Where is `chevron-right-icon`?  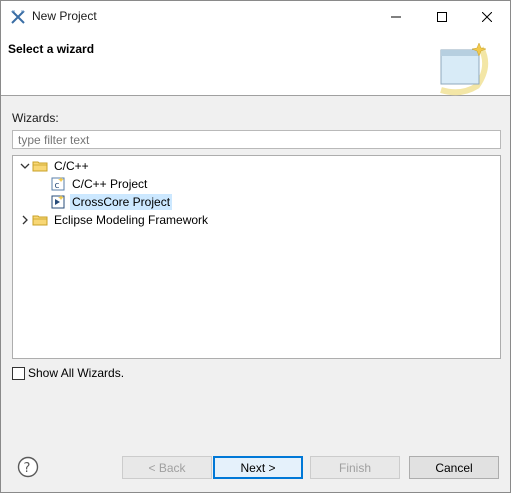 chevron-right-icon is located at coordinates (25, 220).